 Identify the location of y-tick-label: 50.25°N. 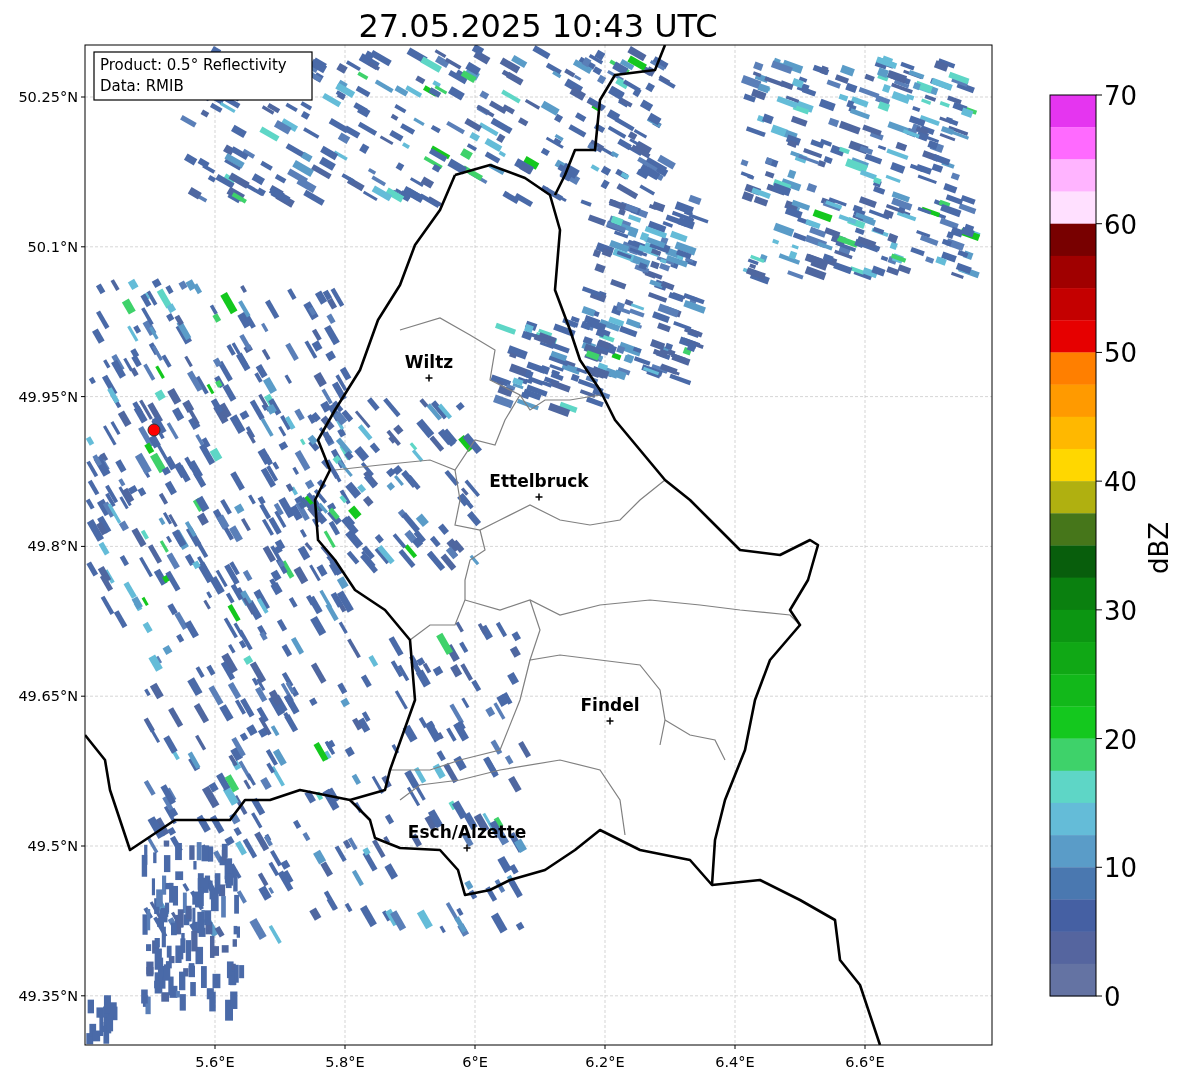
(48, 97).